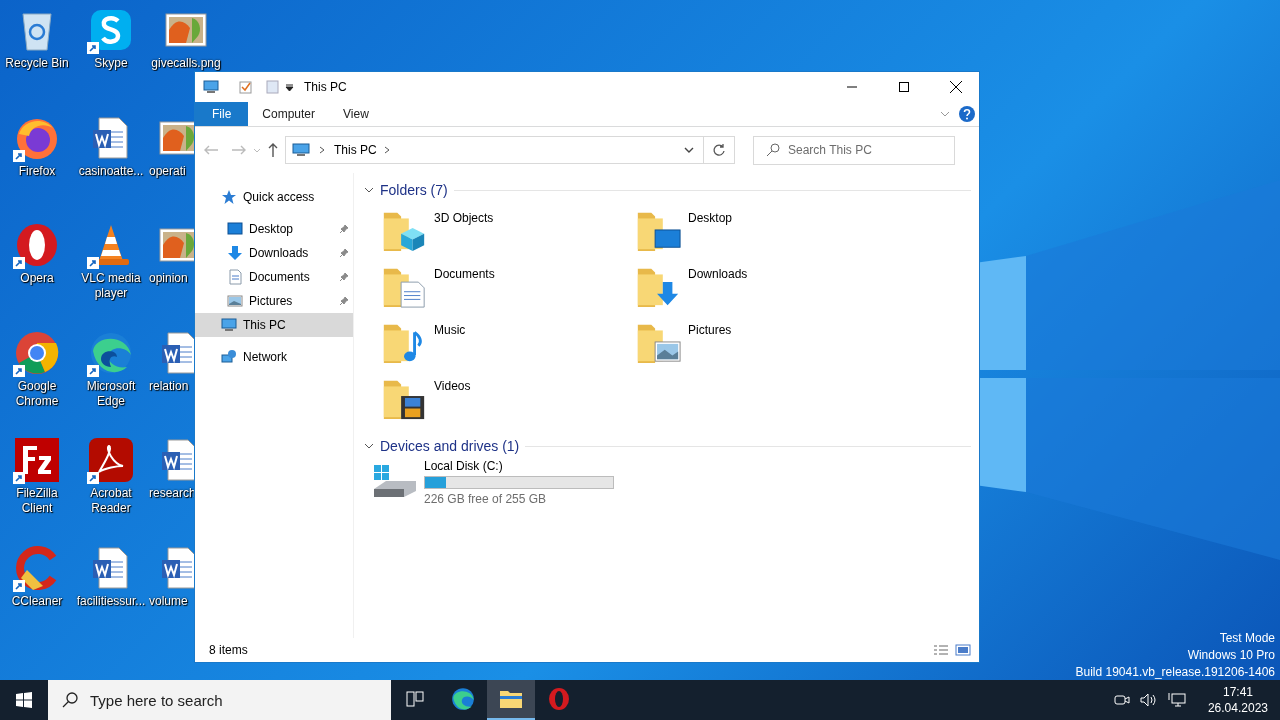  What do you see at coordinates (414, 190) in the screenshot?
I see `section-title: Folders (7)` at bounding box center [414, 190].